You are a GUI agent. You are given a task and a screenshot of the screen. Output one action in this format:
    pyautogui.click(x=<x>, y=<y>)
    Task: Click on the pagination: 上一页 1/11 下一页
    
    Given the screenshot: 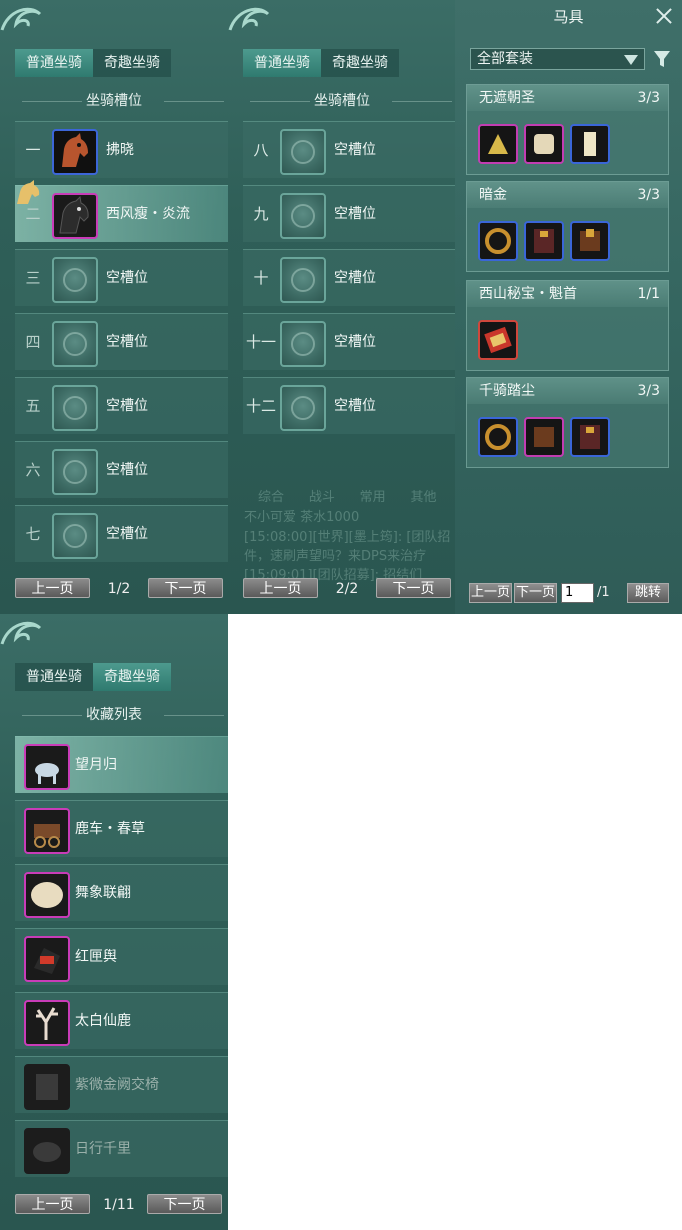 What is the action you would take?
    pyautogui.click(x=119, y=1205)
    